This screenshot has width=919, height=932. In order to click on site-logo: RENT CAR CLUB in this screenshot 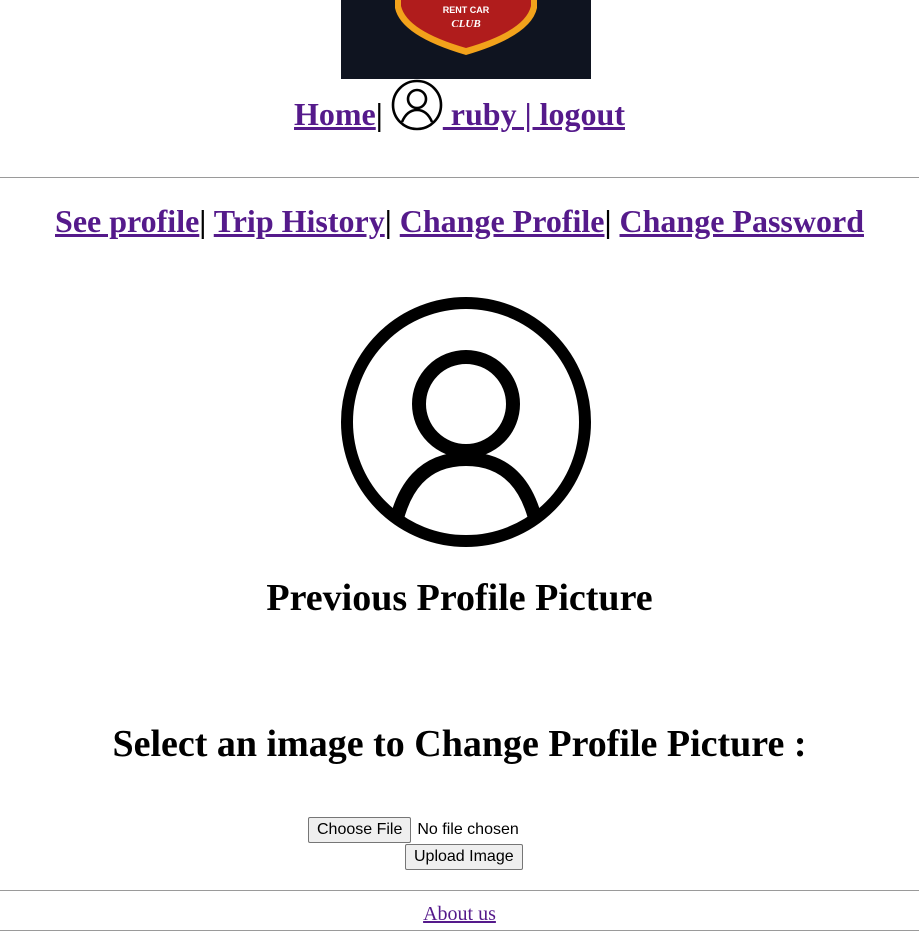, I will do `click(466, 39)`.